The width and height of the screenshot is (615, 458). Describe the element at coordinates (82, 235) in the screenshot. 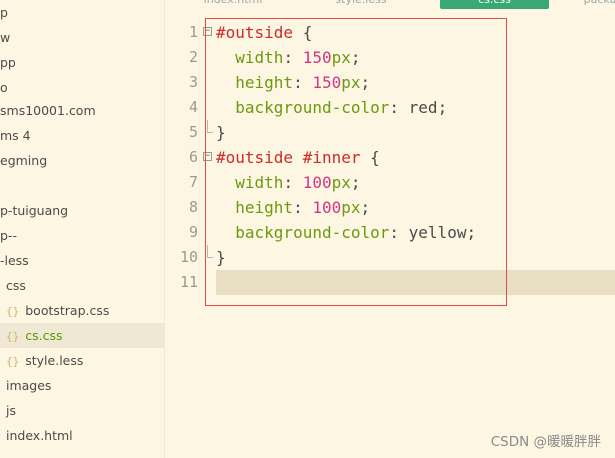

I see `tree-item-folder: p--` at that location.